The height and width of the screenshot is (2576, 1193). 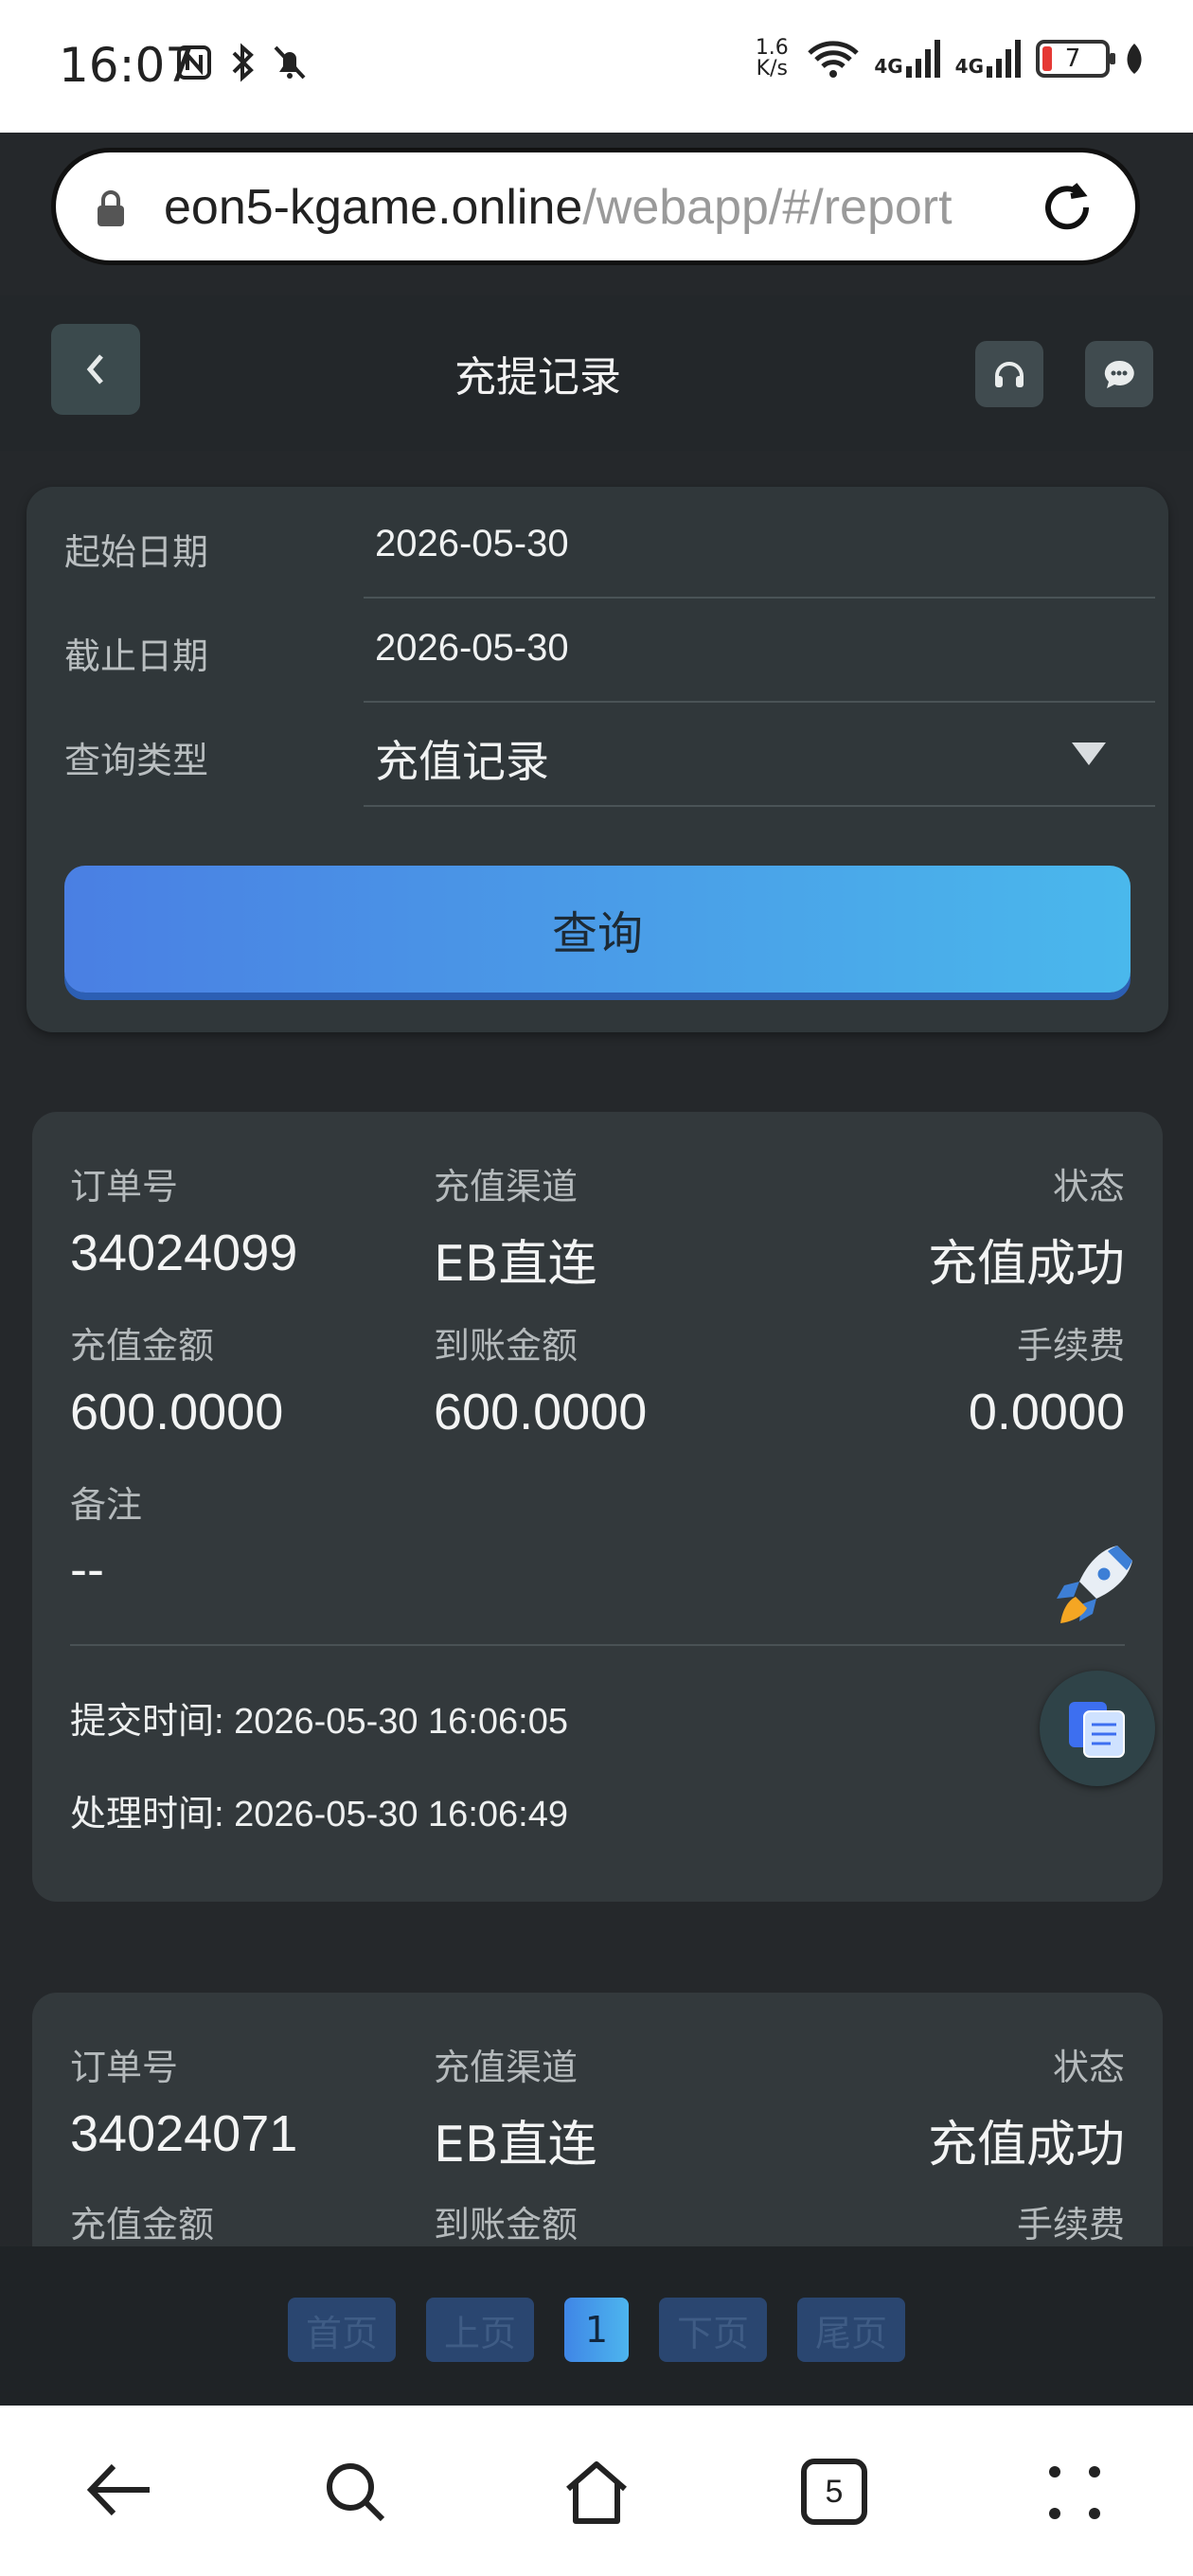 I want to click on tabs-button: 5, so click(x=834, y=2492).